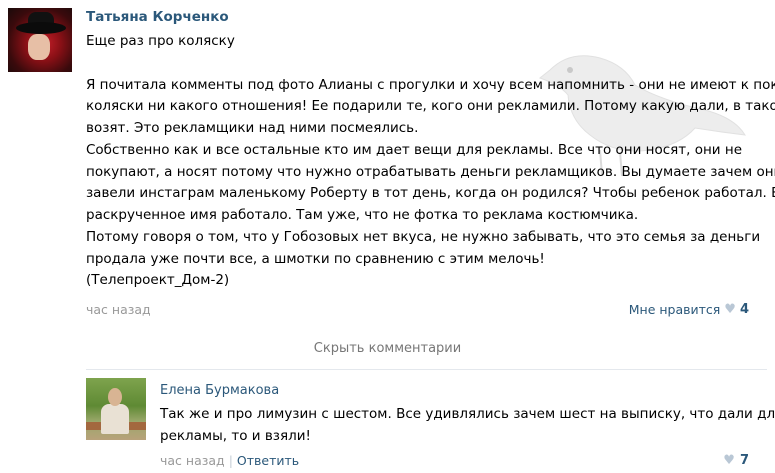  What do you see at coordinates (736, 460) in the screenshot?
I see `comment-like-button: ♥ 7` at bounding box center [736, 460].